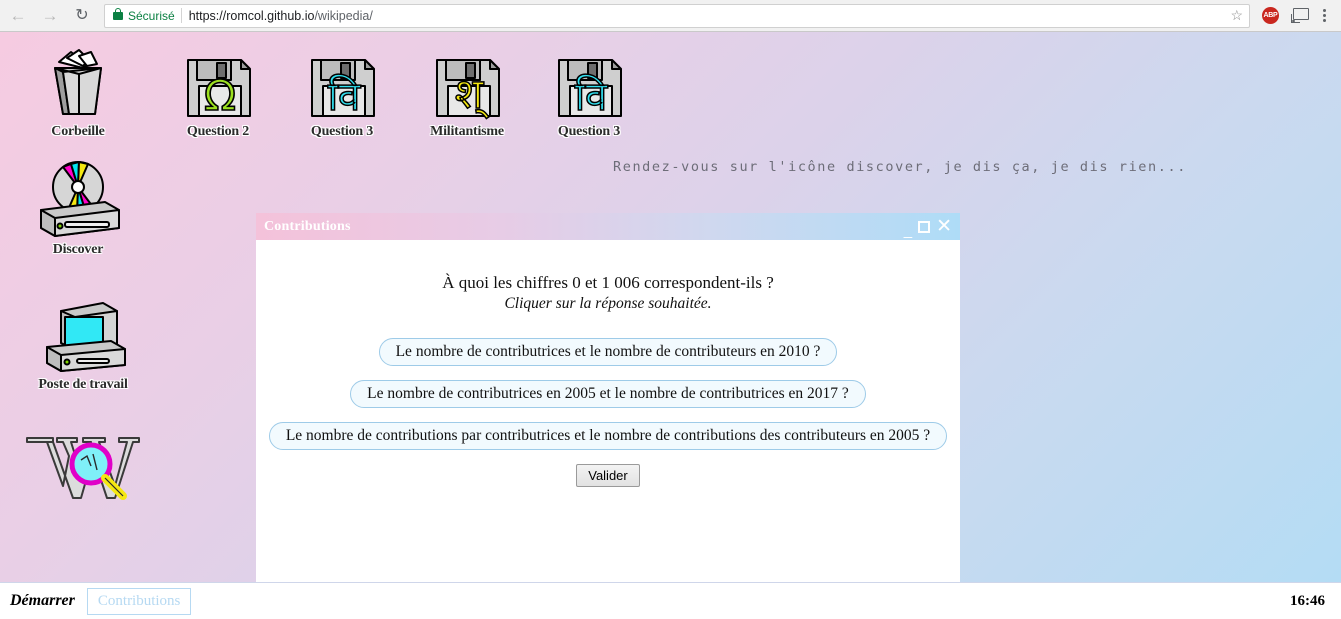 This screenshot has height=619, width=1341. What do you see at coordinates (1307, 600) in the screenshot?
I see `taskbar-clock: 16:46` at bounding box center [1307, 600].